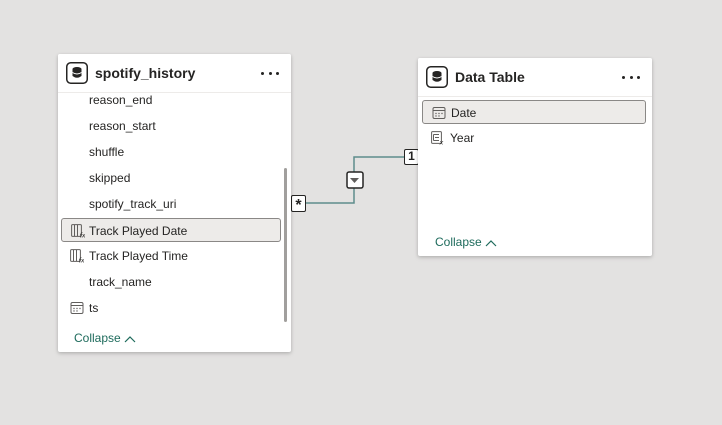  What do you see at coordinates (411, 157) in the screenshot?
I see `relationship-one-badge: 1` at bounding box center [411, 157].